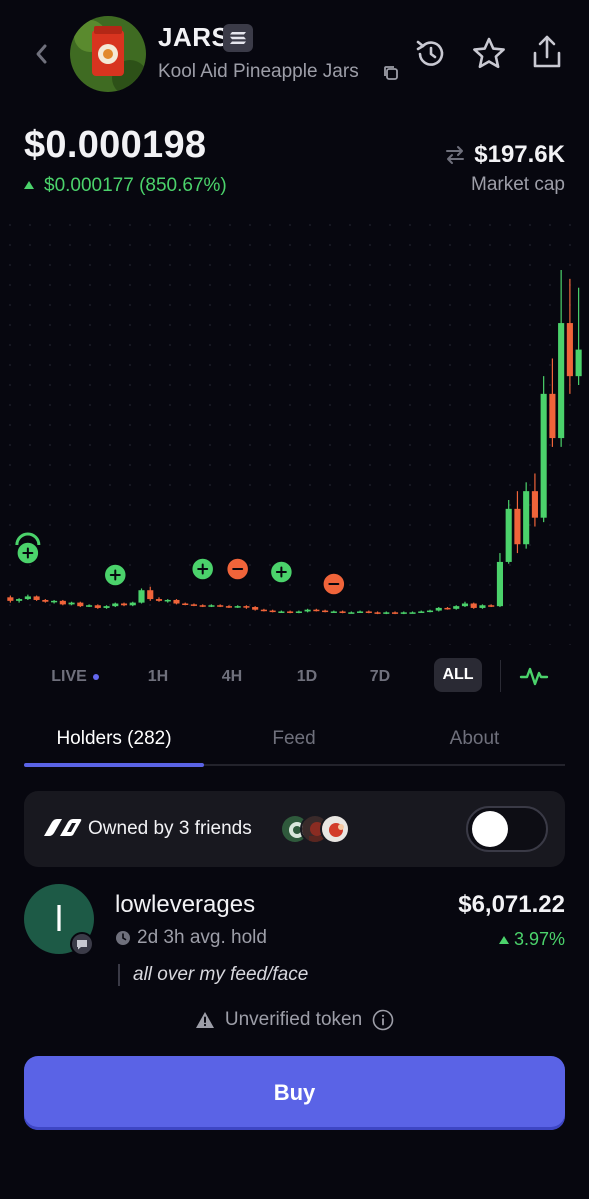 The width and height of the screenshot is (589, 1199). I want to click on friend-avatar, so click(335, 829).